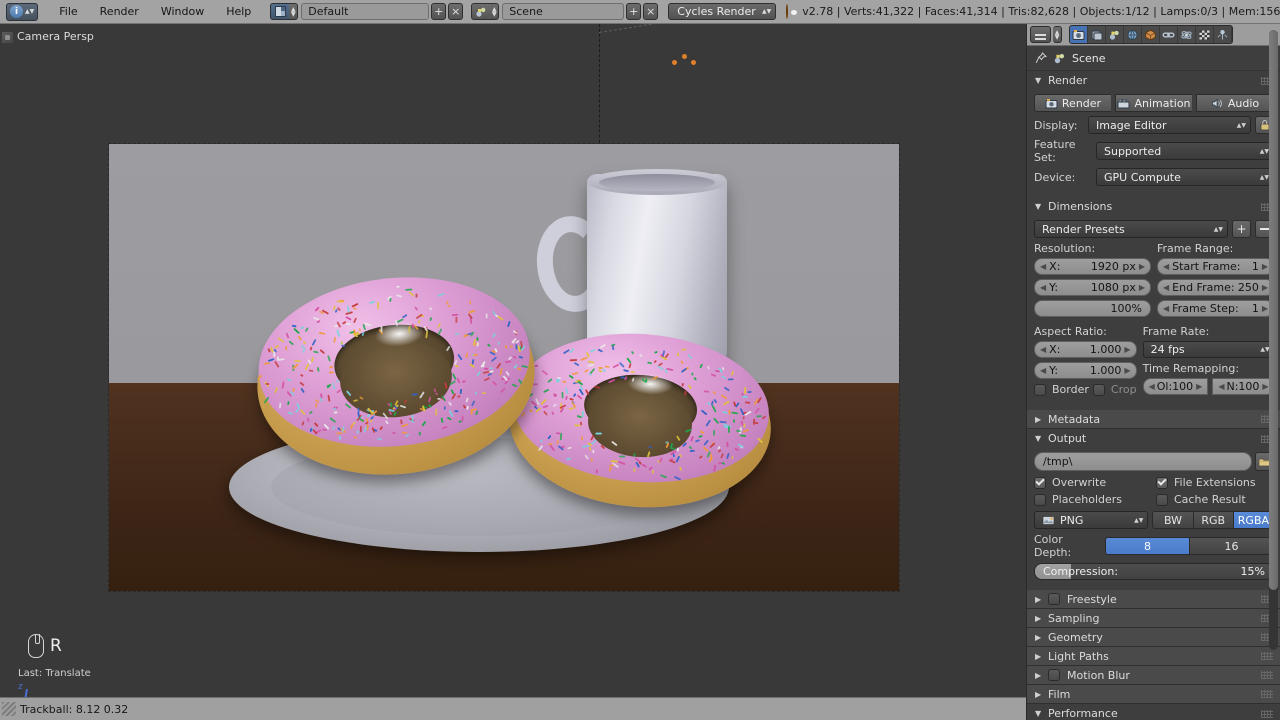  What do you see at coordinates (1254, 520) in the screenshot?
I see `color-mode-rgba-button: RGBA` at bounding box center [1254, 520].